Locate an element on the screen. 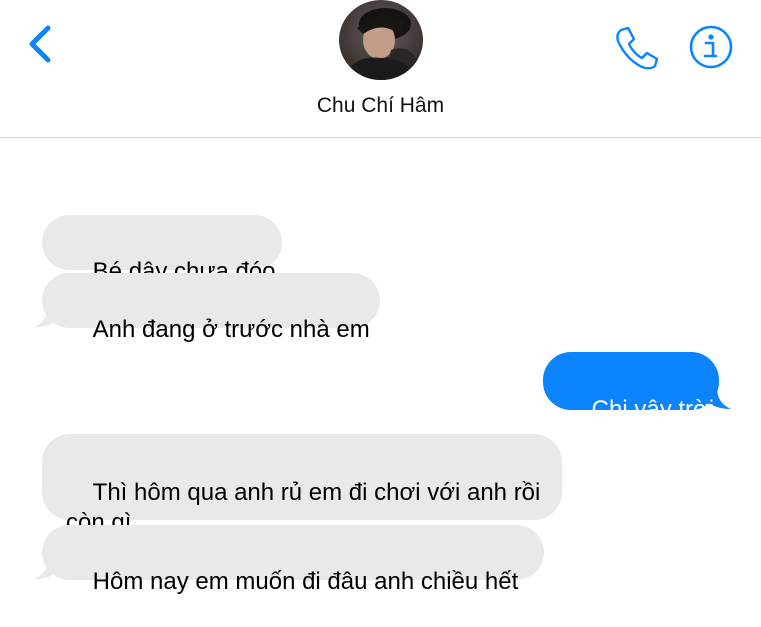 The width and height of the screenshot is (761, 627). contact-name: Chu Chí Hâm is located at coordinates (380, 106).